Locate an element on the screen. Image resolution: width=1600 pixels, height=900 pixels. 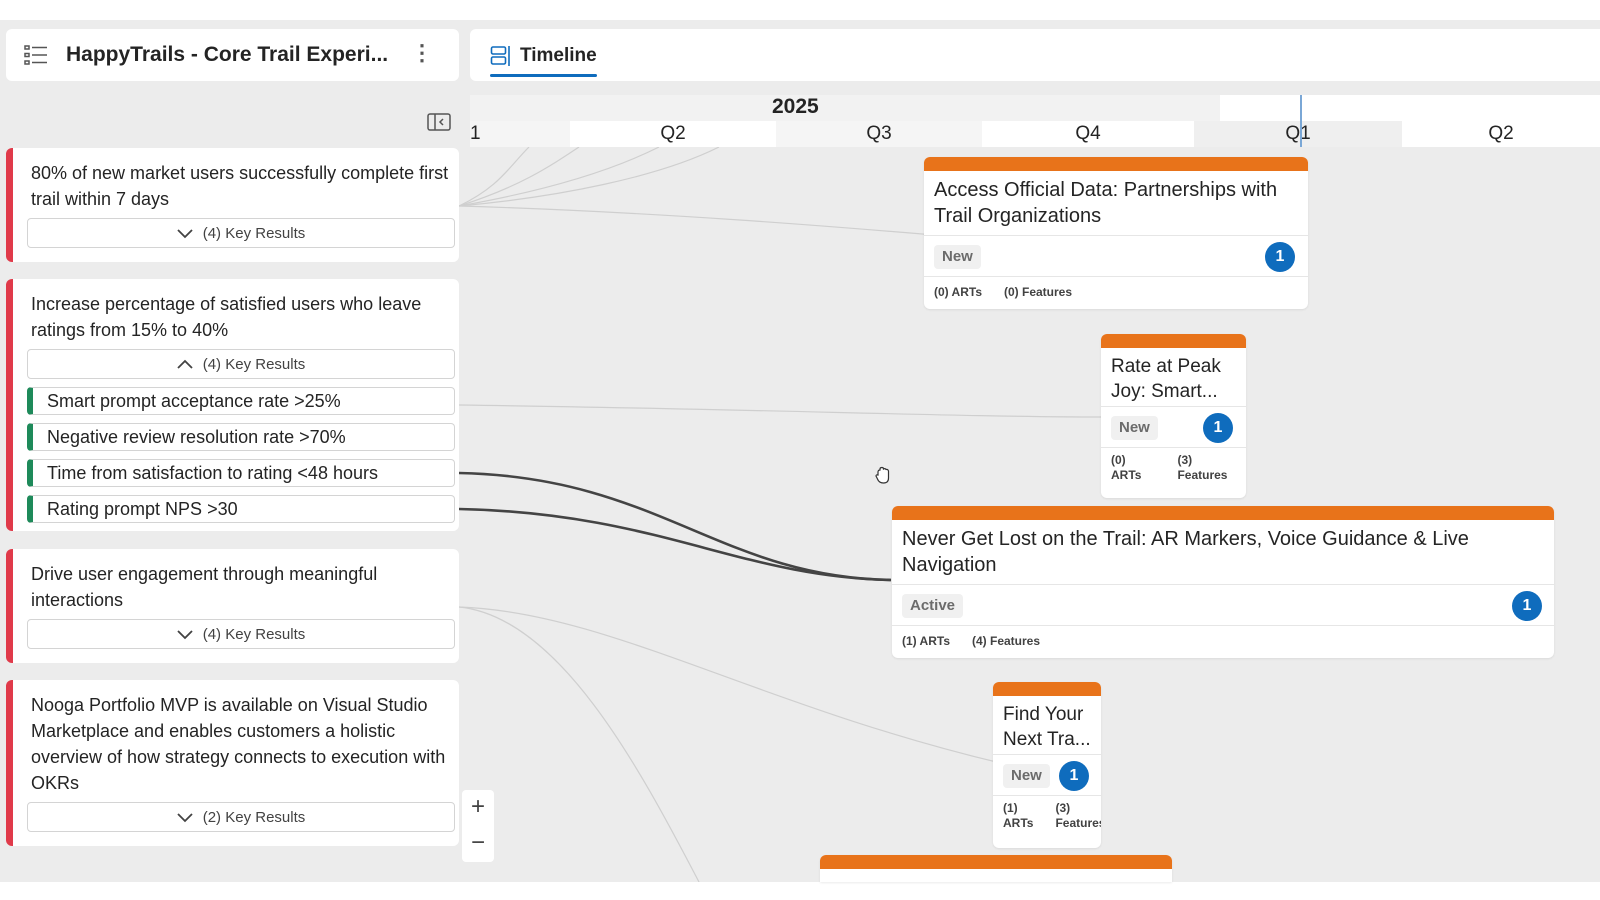
tab-timeline: Timeline is located at coordinates (543, 59).